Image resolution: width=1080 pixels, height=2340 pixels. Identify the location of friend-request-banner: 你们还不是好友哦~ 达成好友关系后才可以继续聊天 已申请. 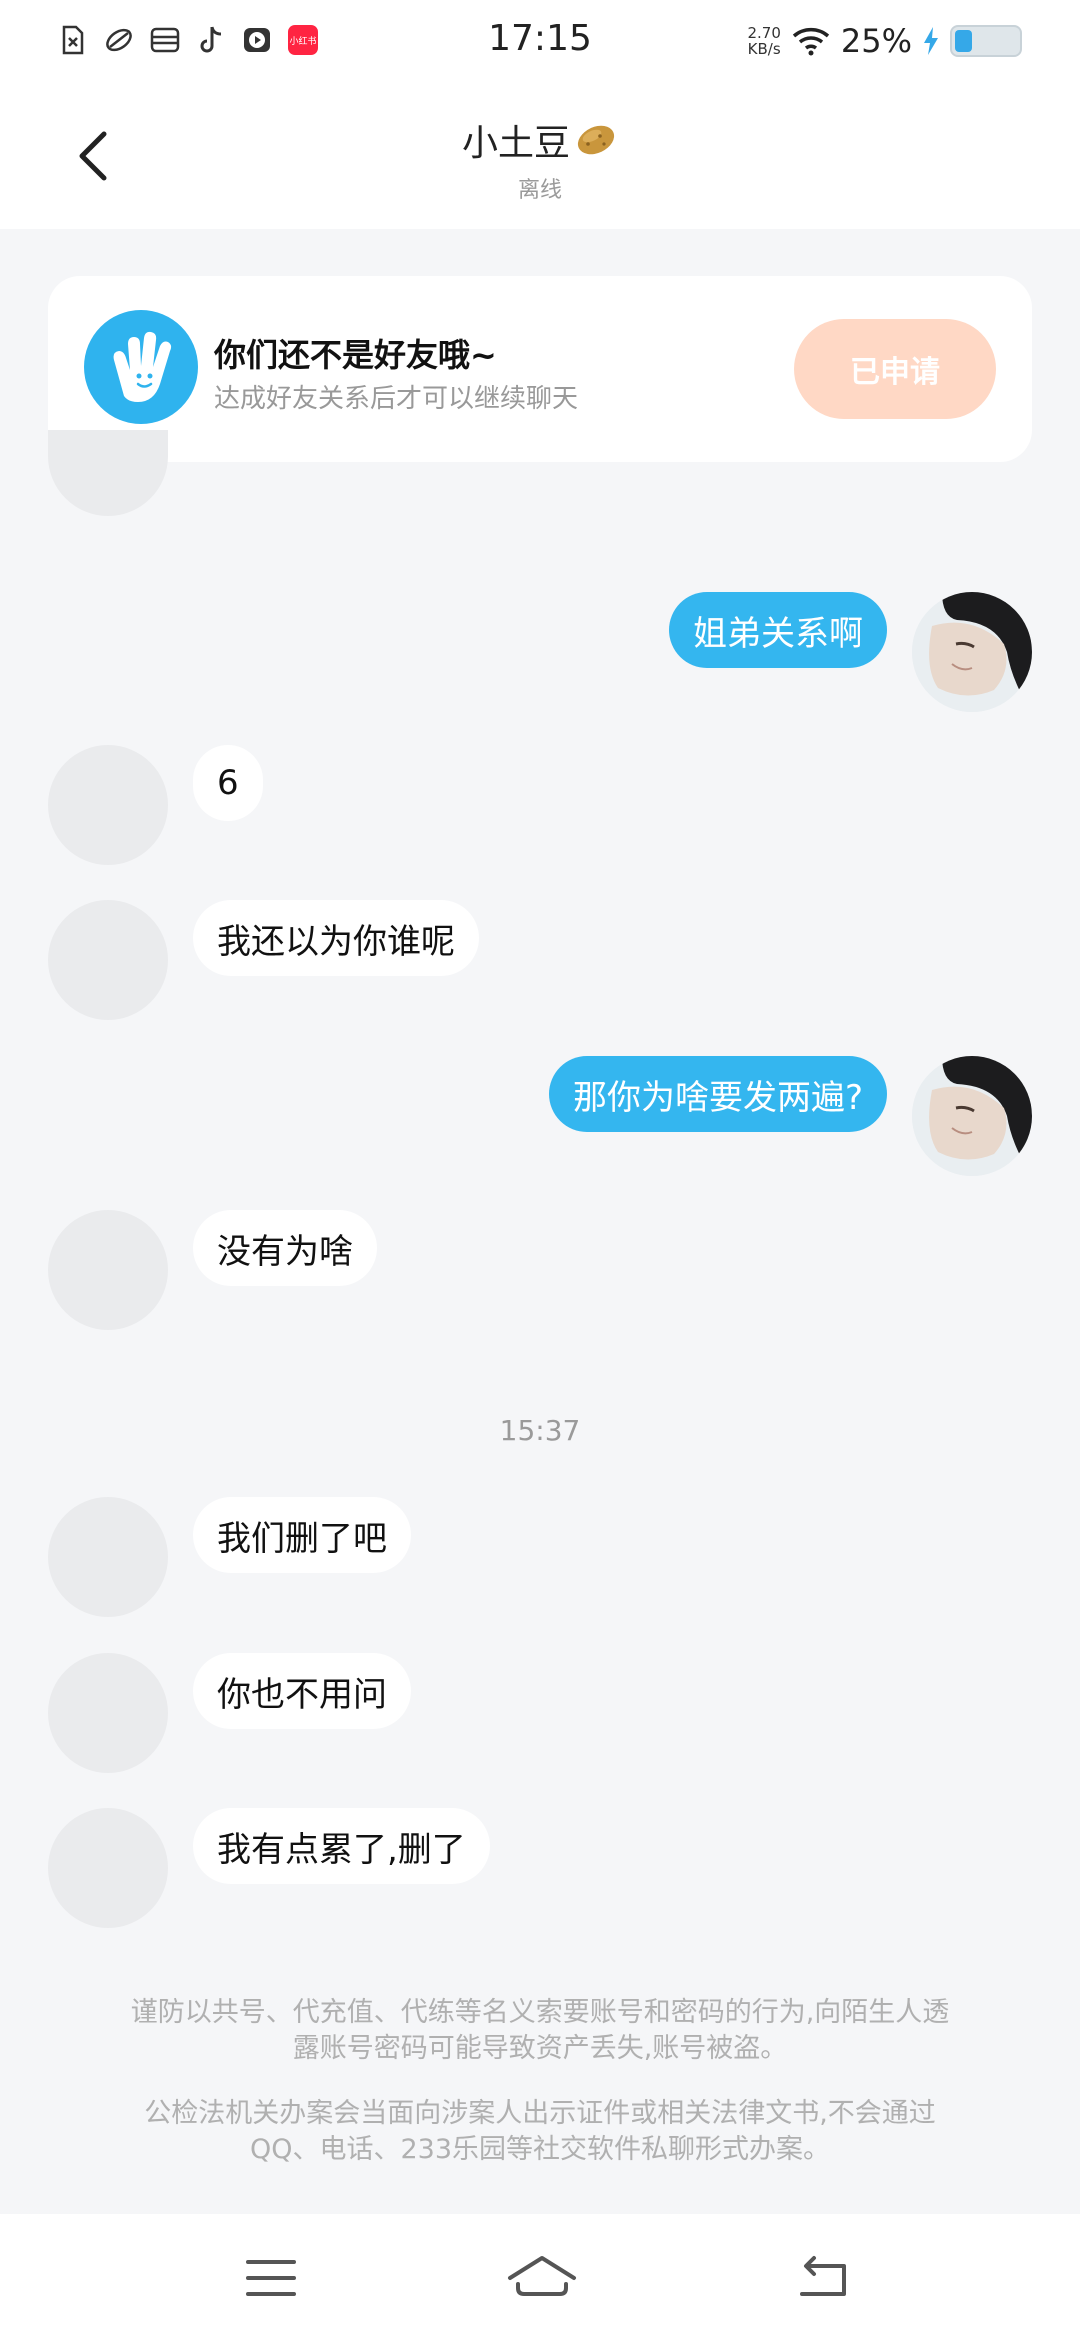
(540, 369).